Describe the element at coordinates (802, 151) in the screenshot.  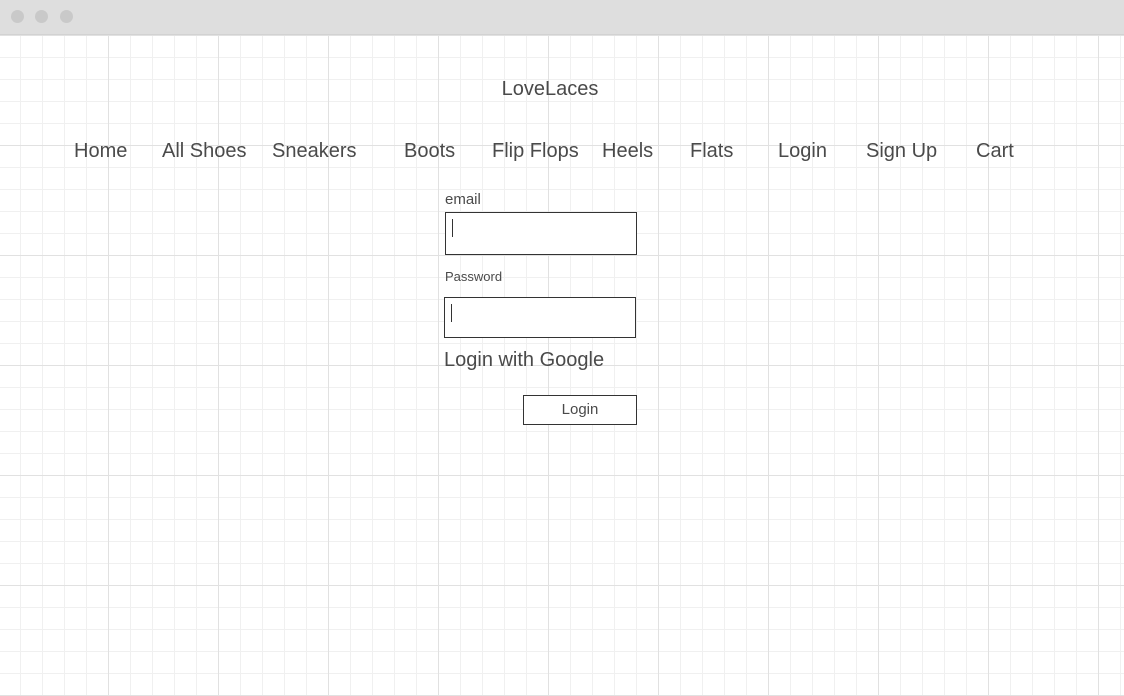
I see `nav-login: Login` at that location.